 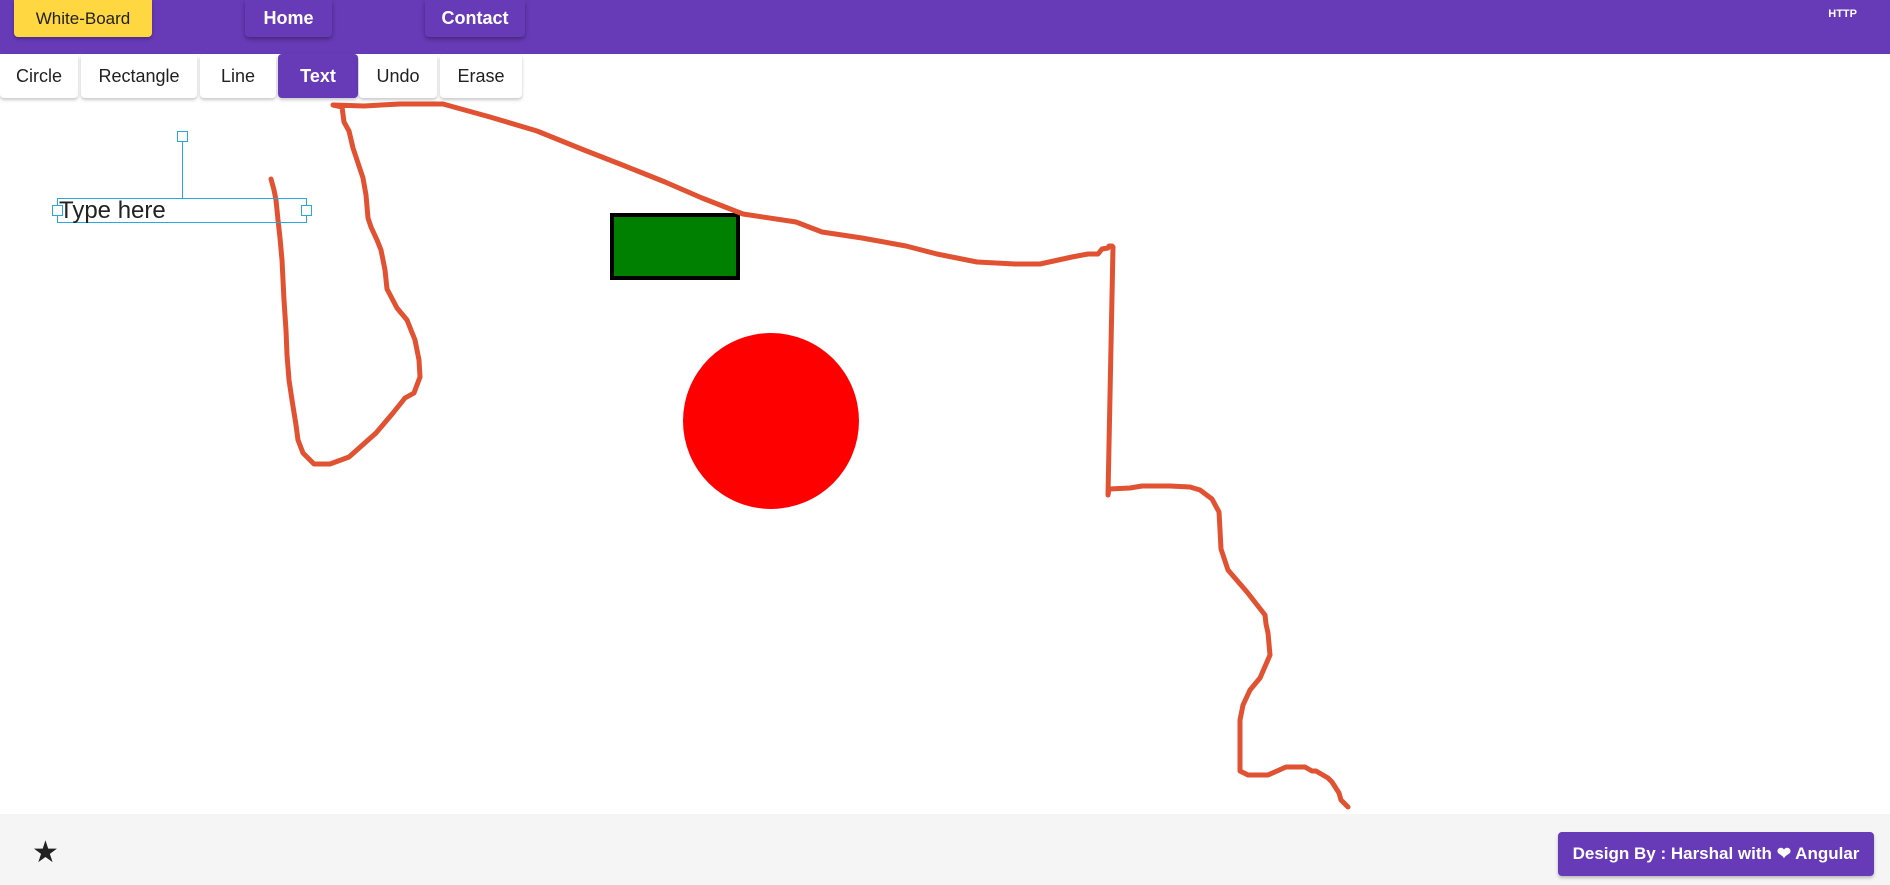 What do you see at coordinates (398, 76) in the screenshot?
I see `undo-button: Undo` at bounding box center [398, 76].